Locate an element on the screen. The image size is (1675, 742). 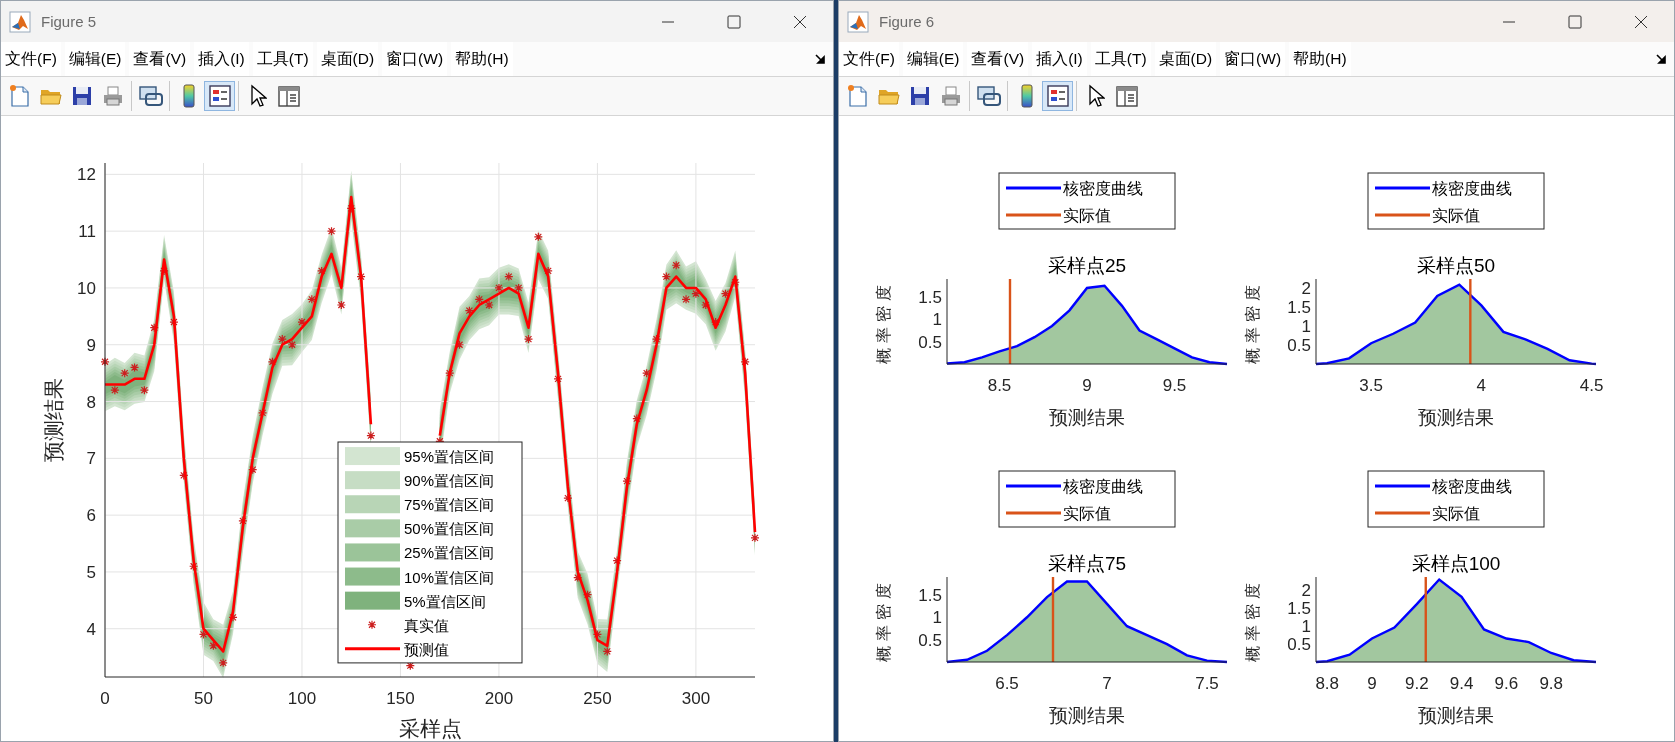
legend-label: 真实值 is located at coordinates (426, 625).